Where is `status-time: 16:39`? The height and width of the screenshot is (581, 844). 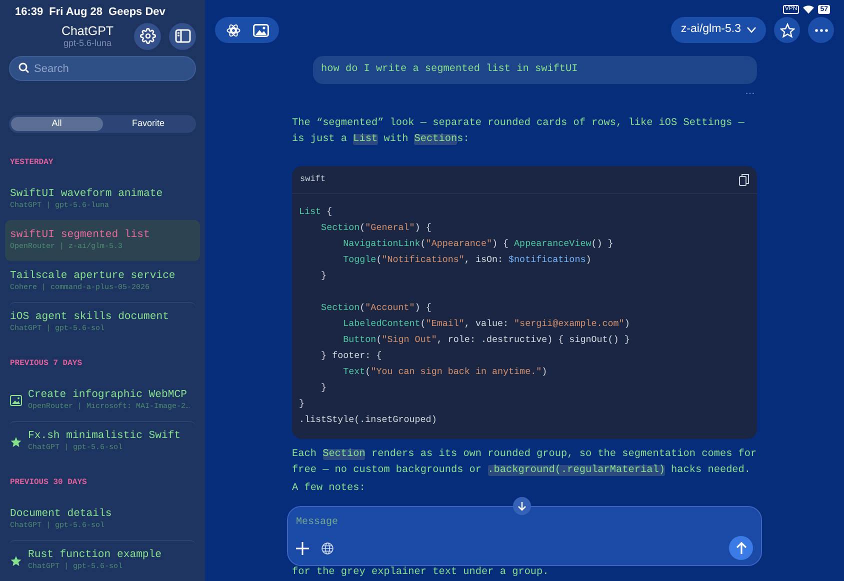
status-time: 16:39 is located at coordinates (29, 12).